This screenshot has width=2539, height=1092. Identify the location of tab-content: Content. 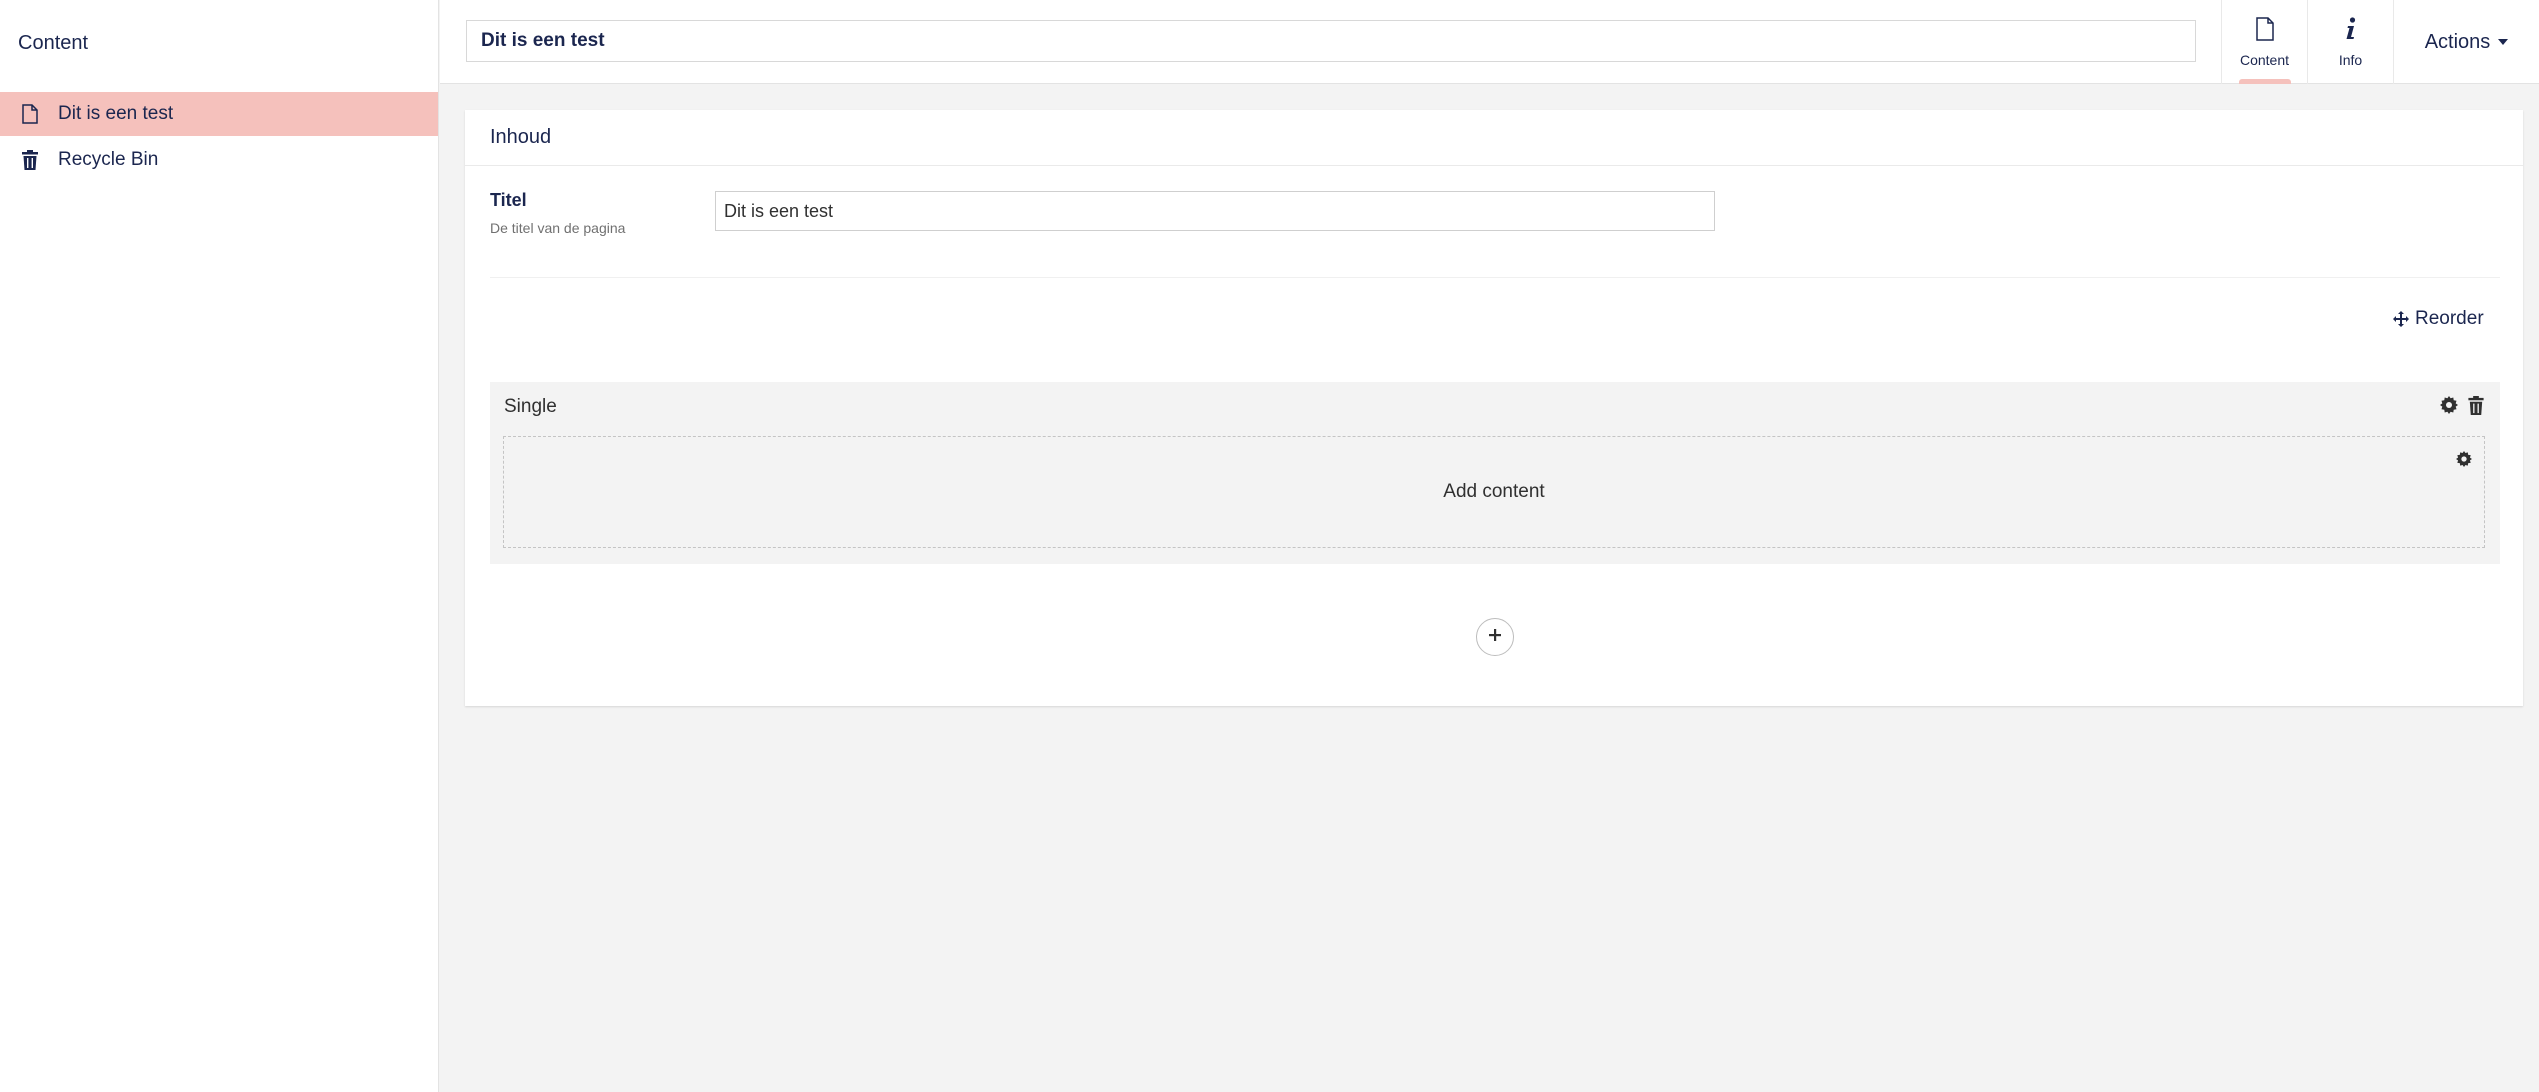
(2264, 42).